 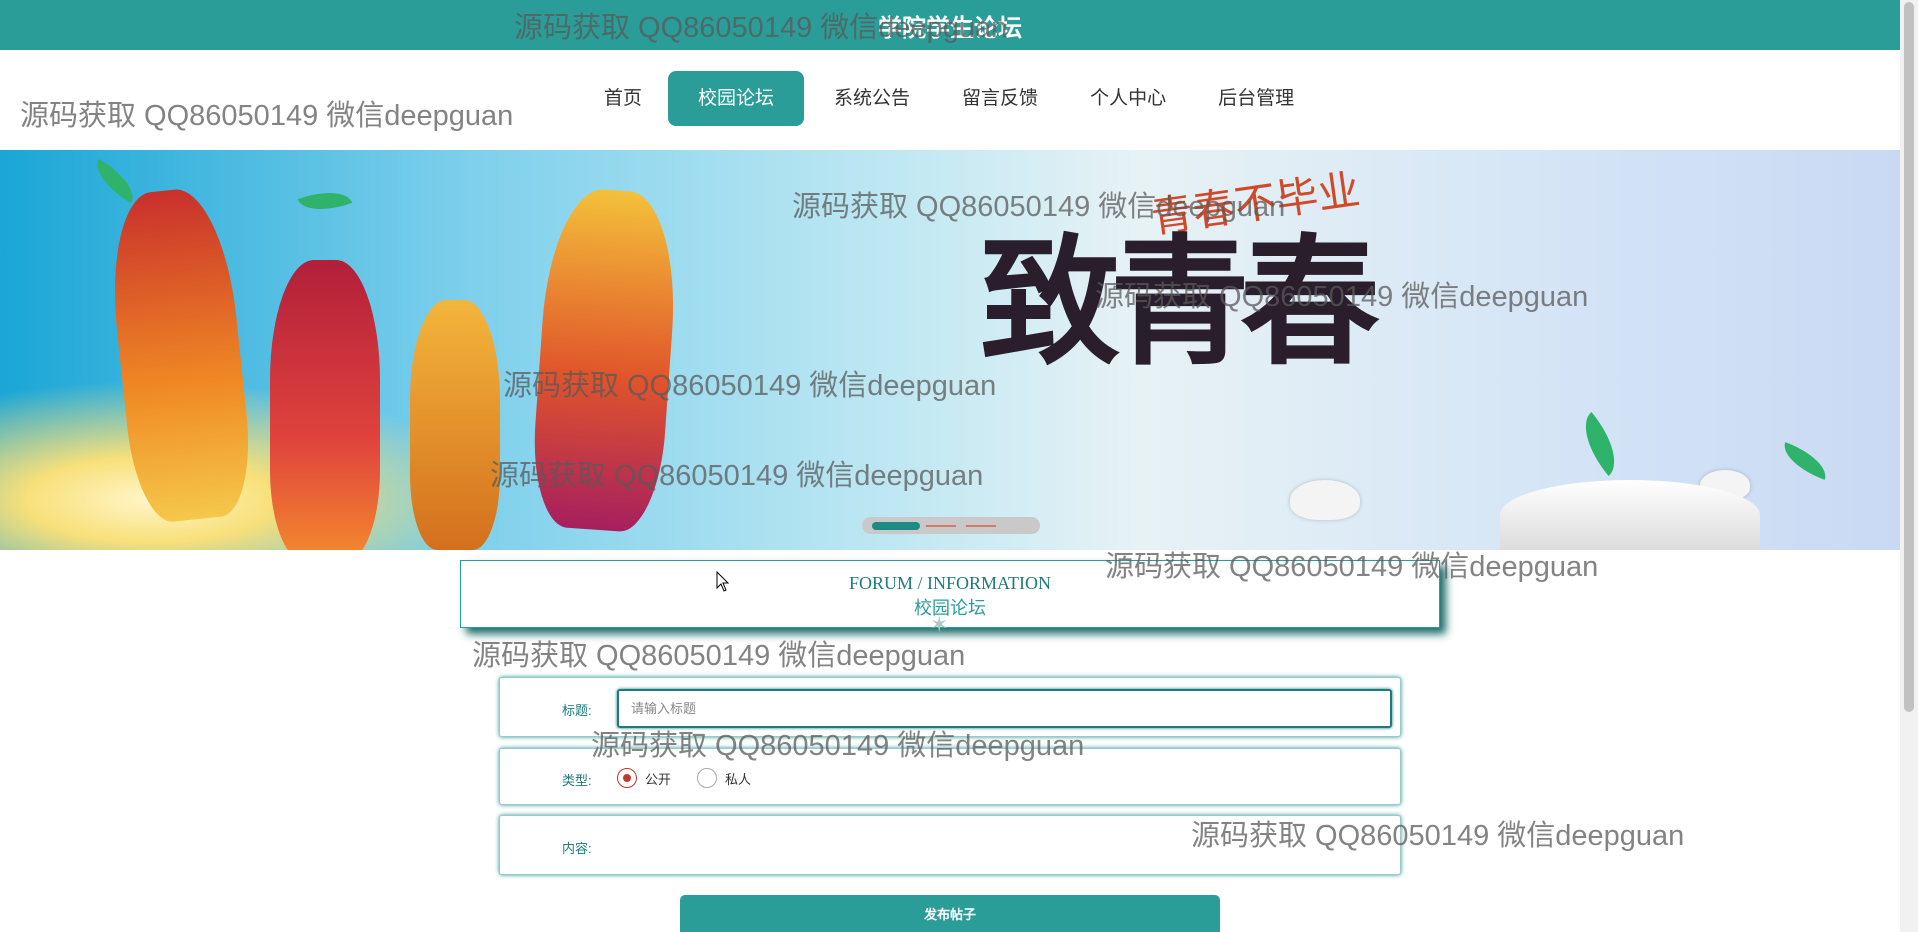 What do you see at coordinates (723, 581) in the screenshot?
I see `mouse-cursor-icon` at bounding box center [723, 581].